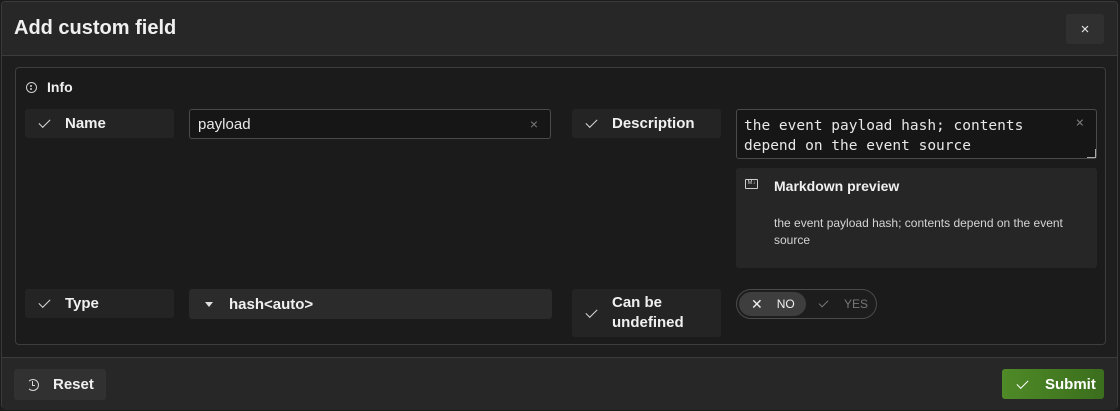  Describe the element at coordinates (60, 87) in the screenshot. I see `section-title-label: Info` at that location.